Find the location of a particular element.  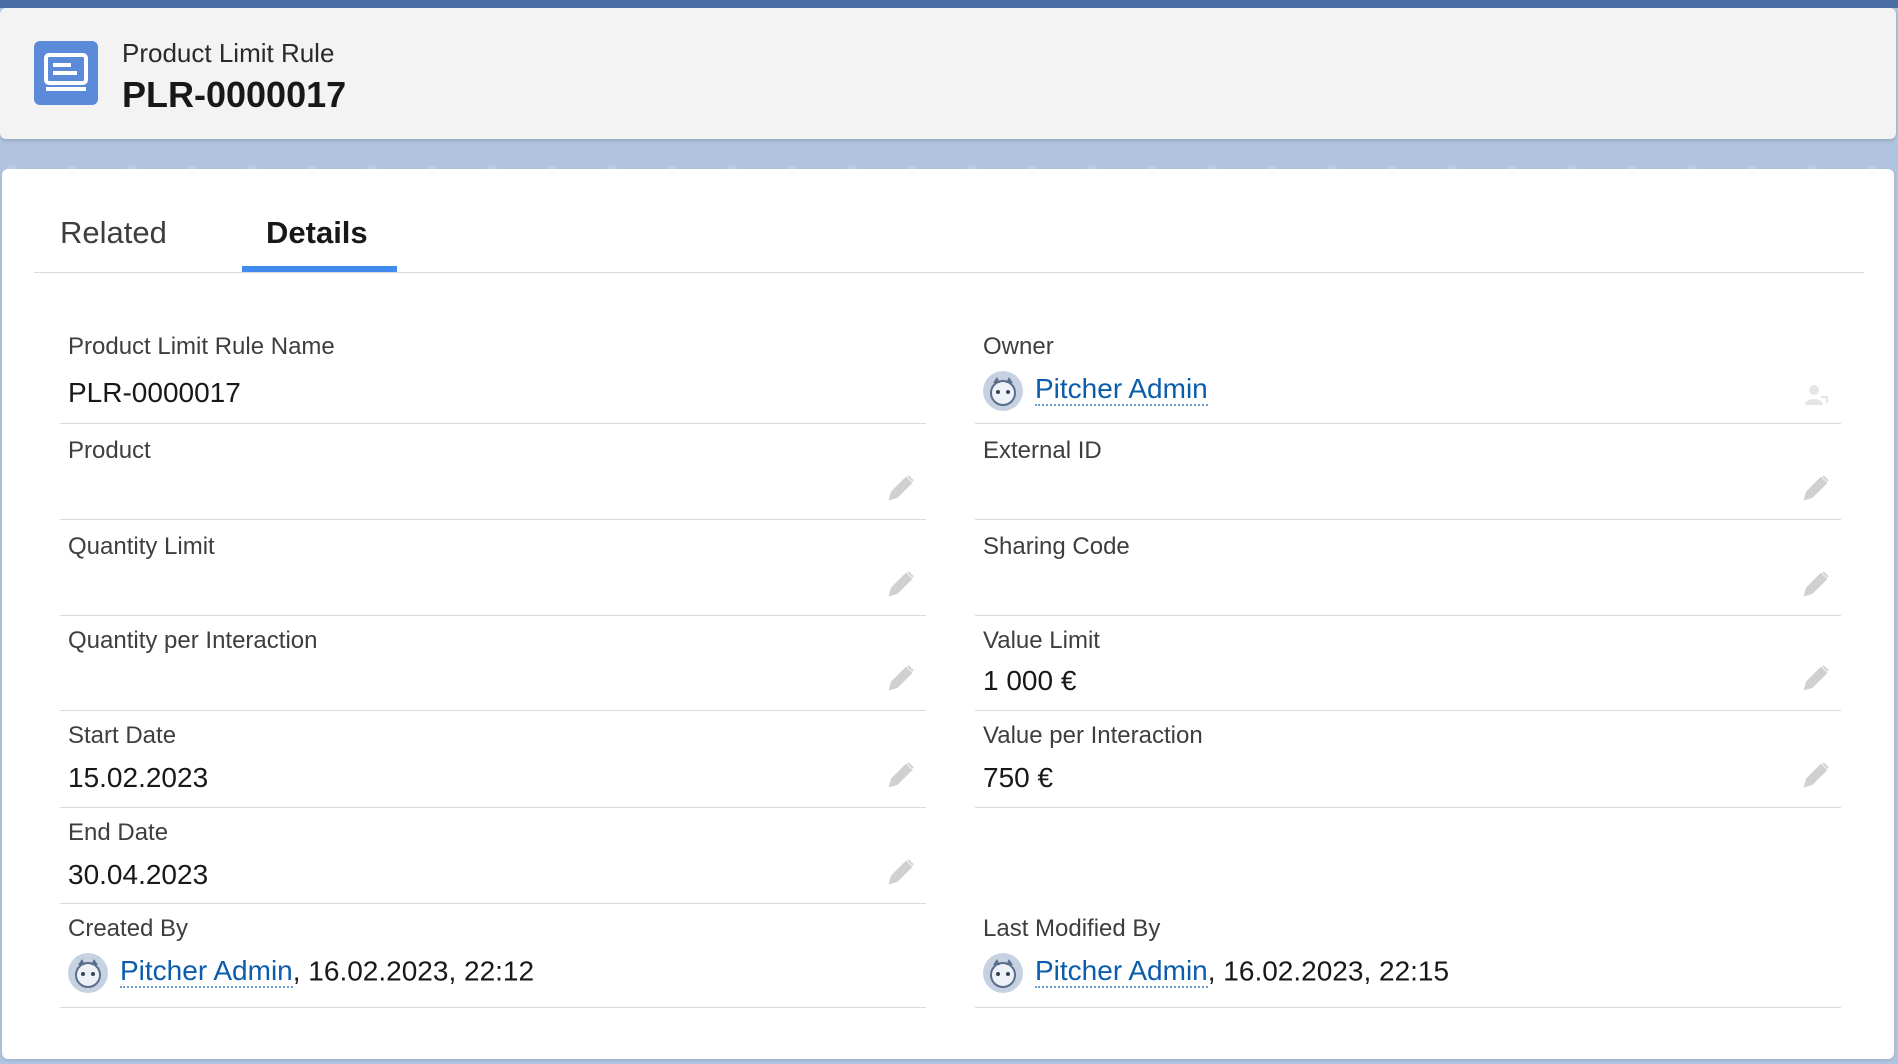

field-label: Quantity Limit is located at coordinates (141, 546).